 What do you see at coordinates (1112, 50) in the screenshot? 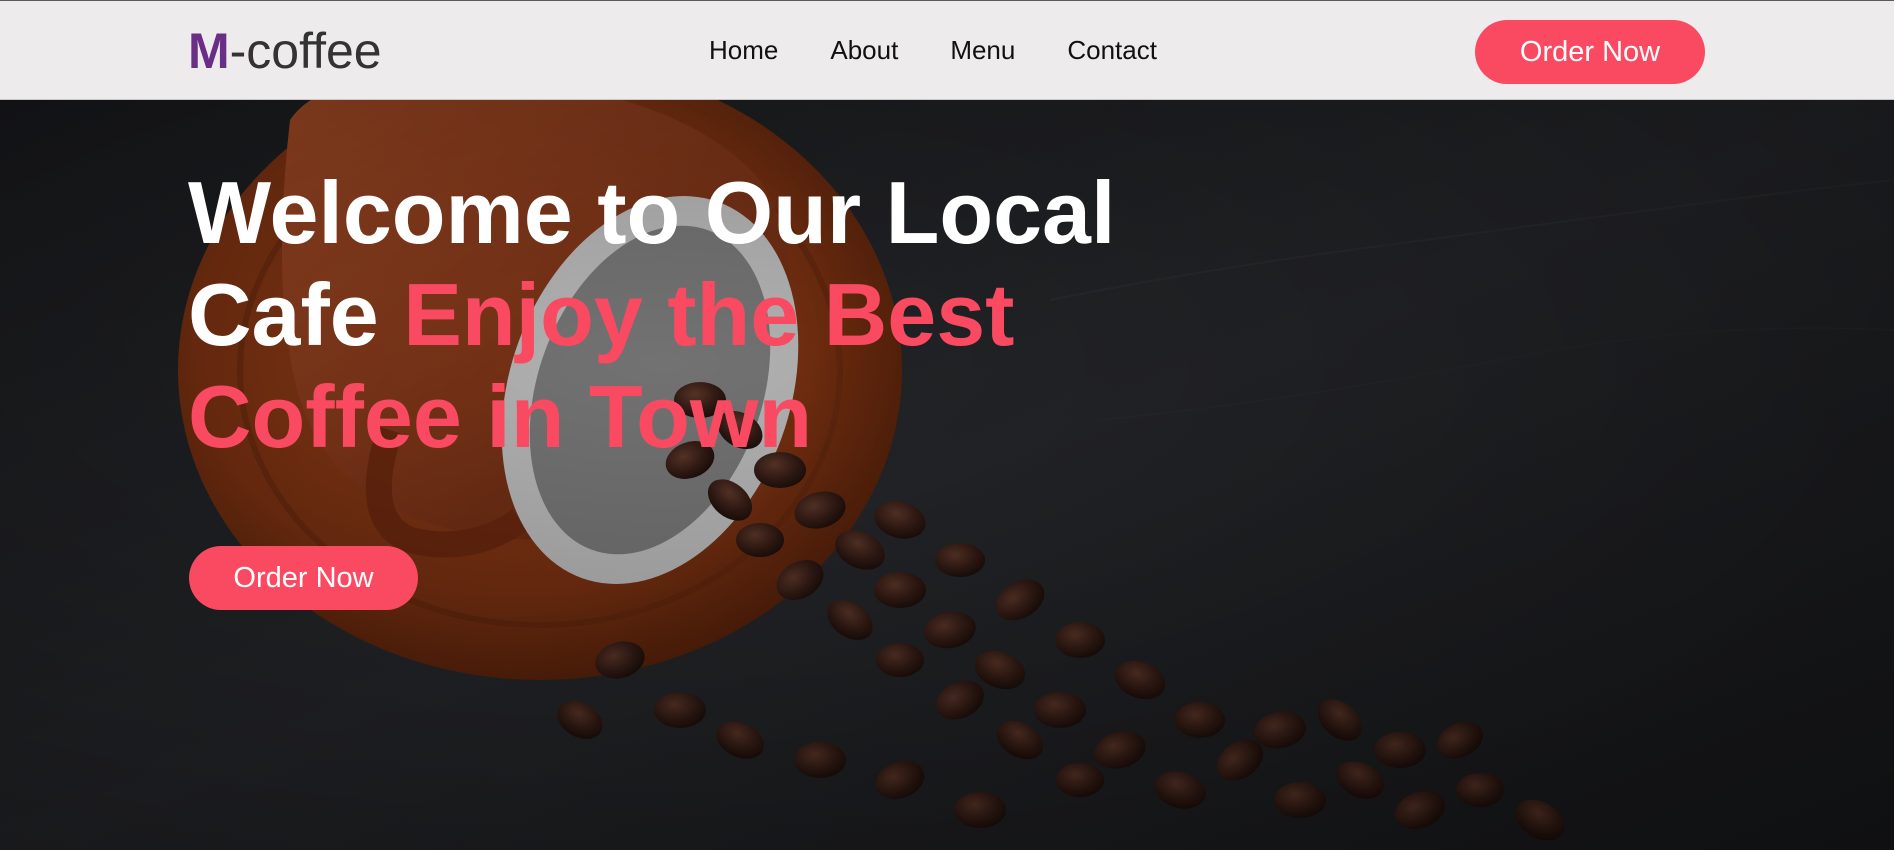
I see `nav-link-contact: Contact` at bounding box center [1112, 50].